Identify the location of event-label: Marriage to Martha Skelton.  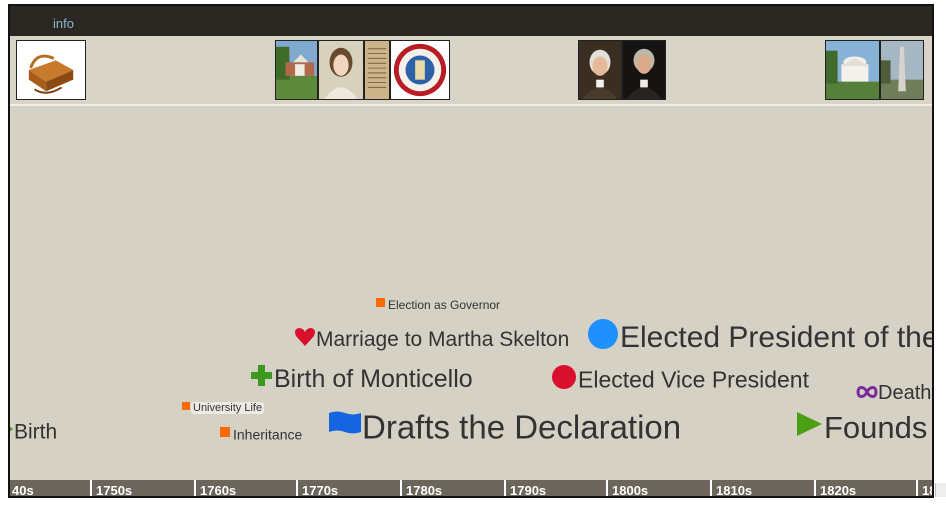
(443, 339).